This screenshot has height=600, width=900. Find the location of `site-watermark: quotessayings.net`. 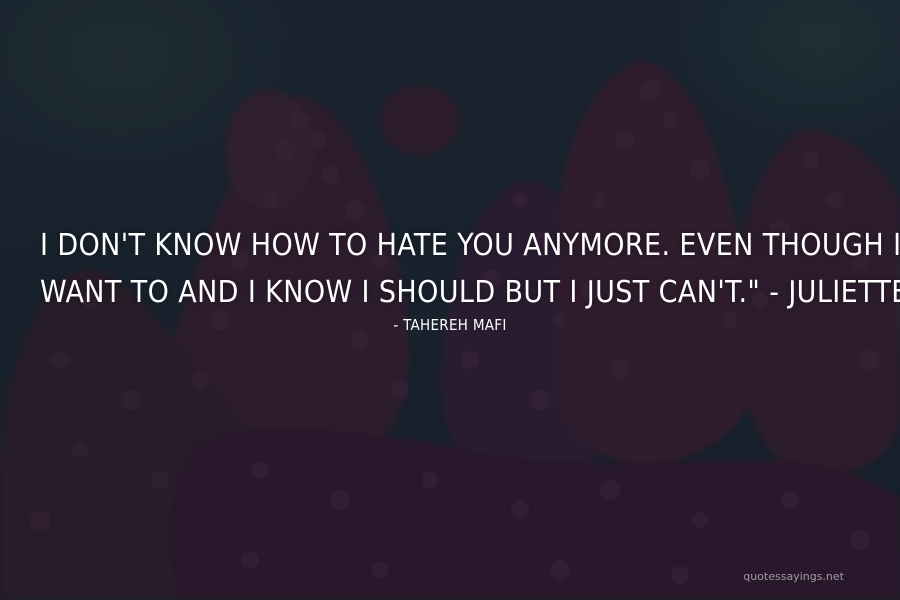

site-watermark: quotessayings.net is located at coordinates (793, 576).